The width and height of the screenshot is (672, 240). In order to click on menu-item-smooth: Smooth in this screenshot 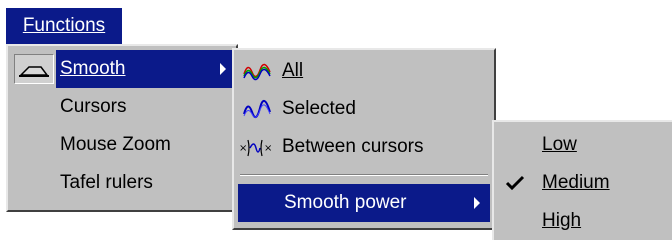, I will do `click(145, 69)`.